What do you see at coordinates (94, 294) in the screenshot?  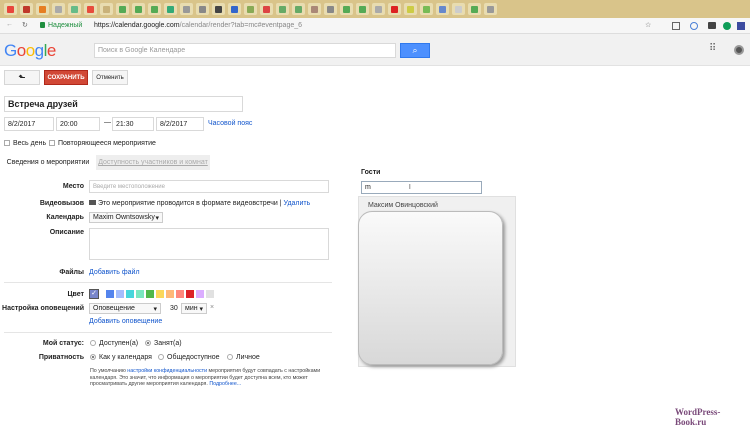 I see `color-swatch: ✓` at bounding box center [94, 294].